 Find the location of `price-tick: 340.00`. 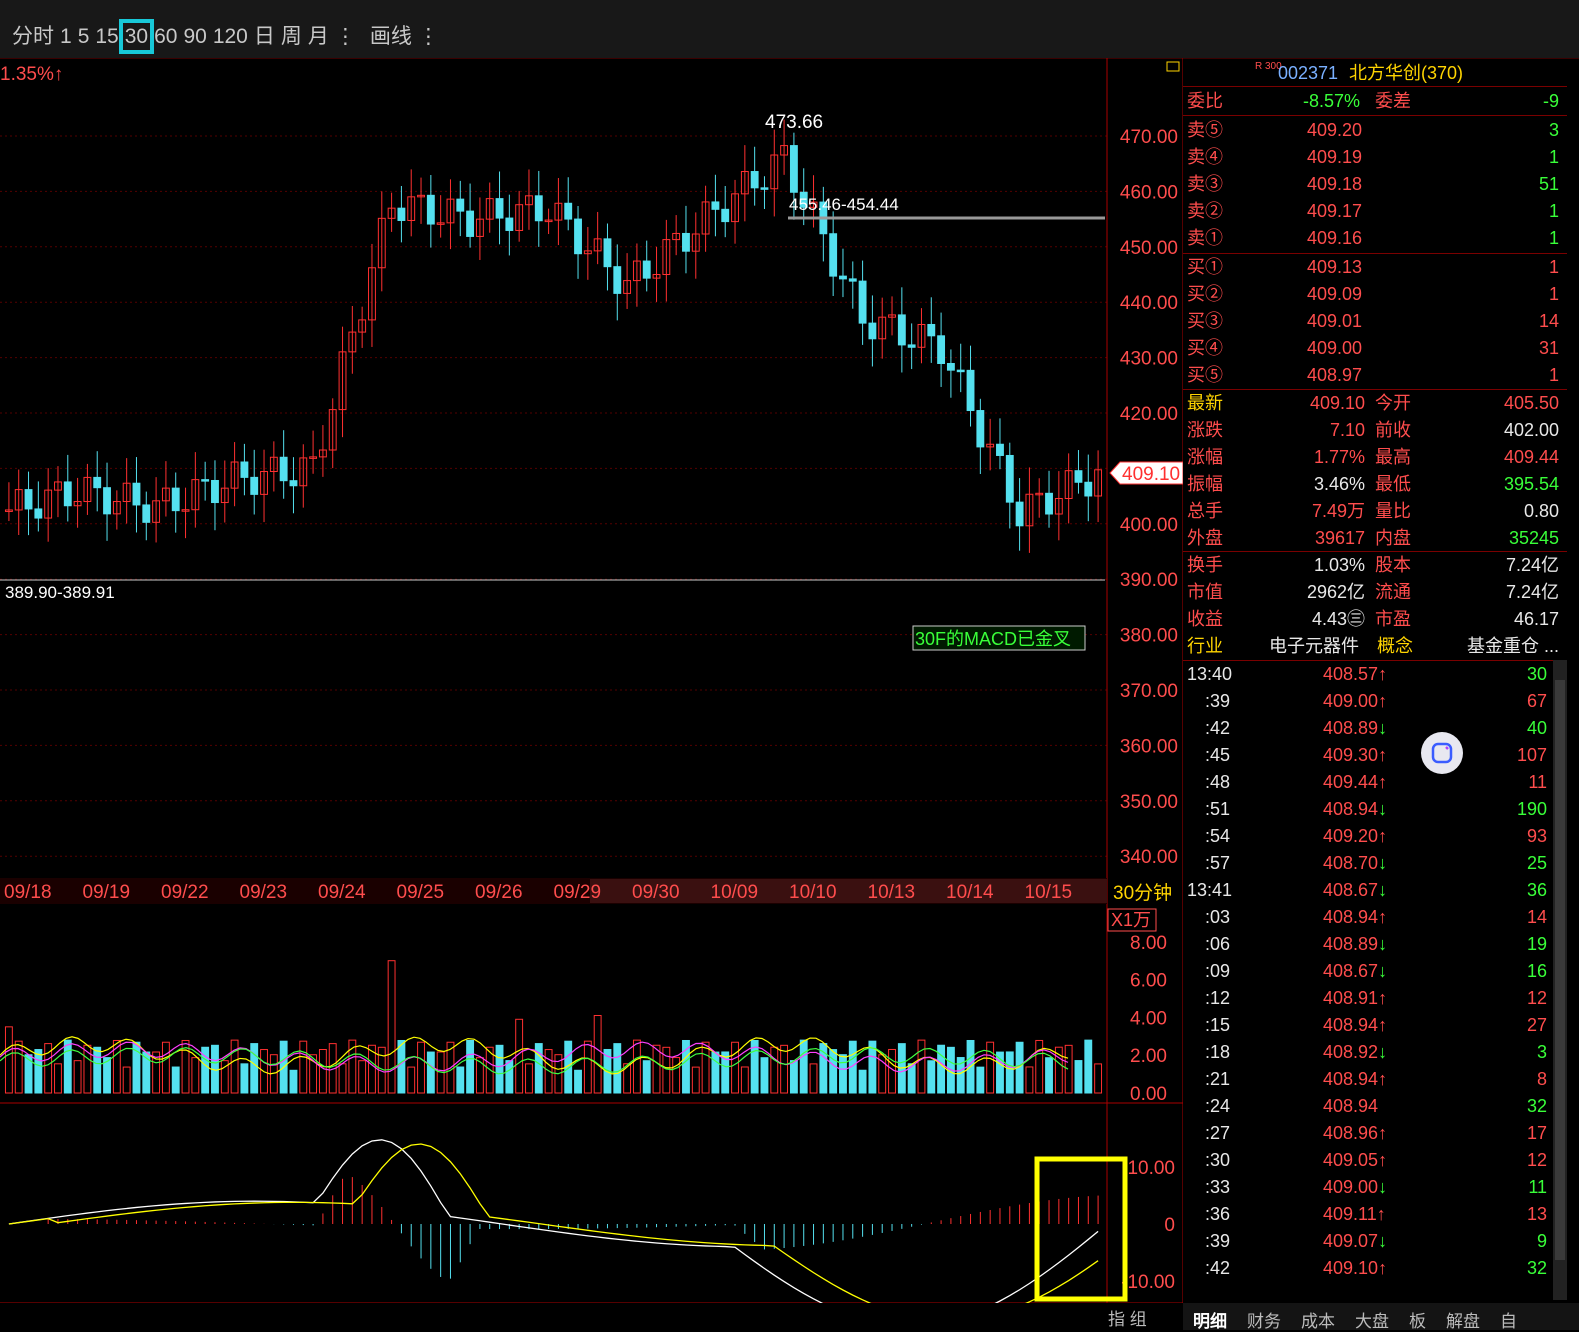

price-tick: 340.00 is located at coordinates (1149, 857).